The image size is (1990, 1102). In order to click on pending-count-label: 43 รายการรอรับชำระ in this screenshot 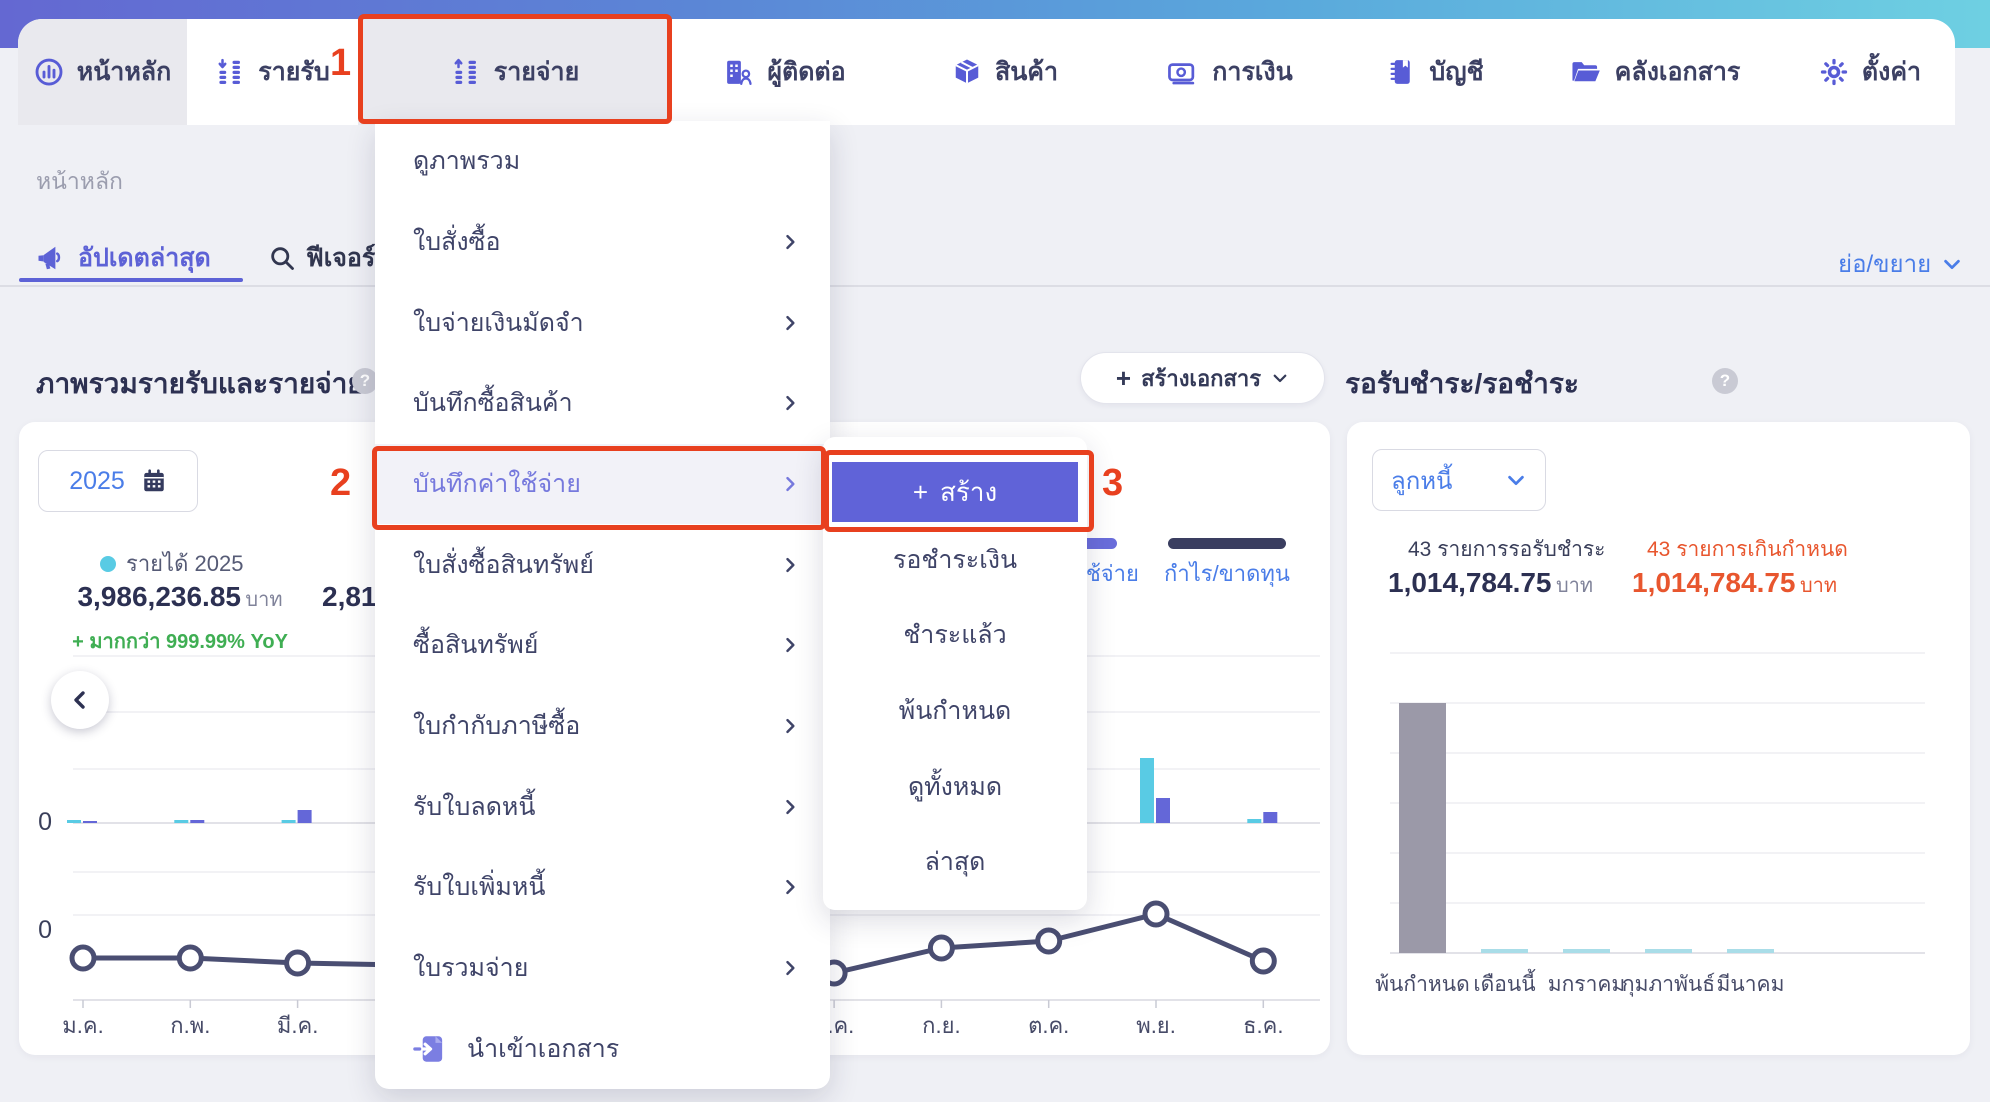, I will do `click(1507, 549)`.